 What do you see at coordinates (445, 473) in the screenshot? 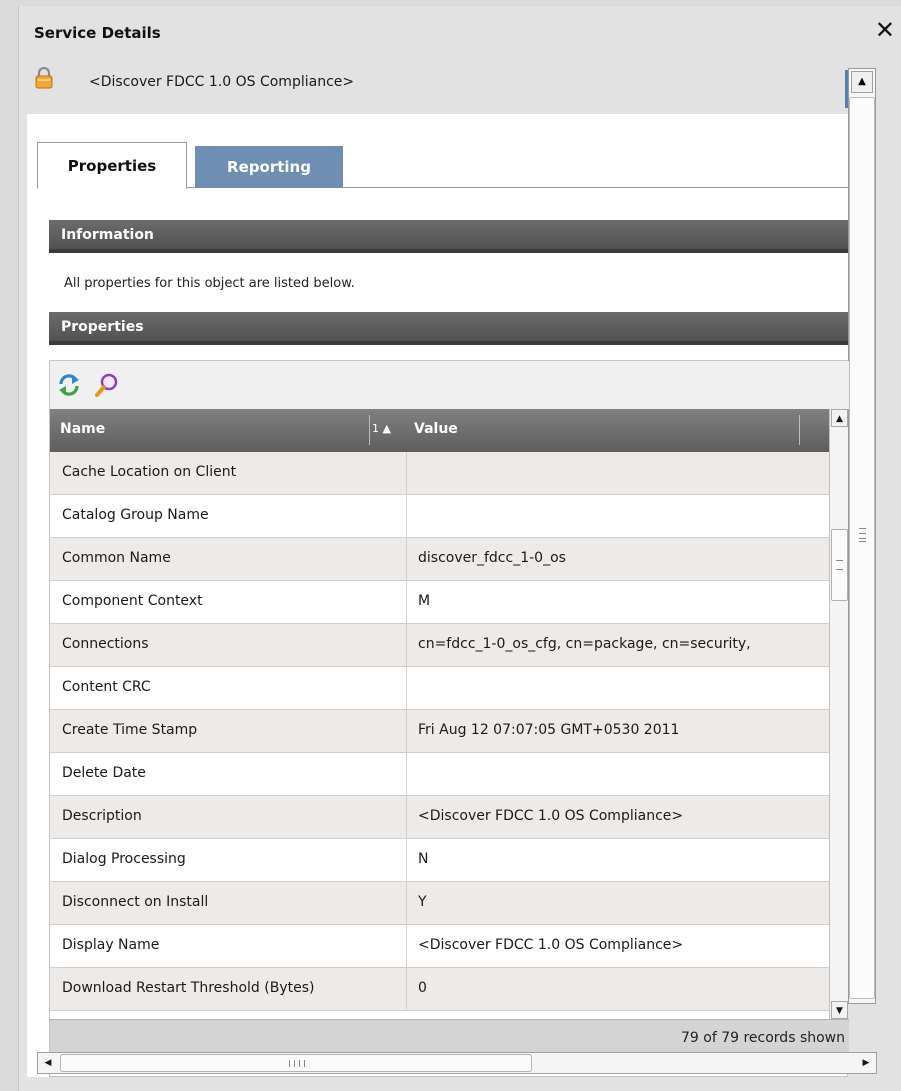
I see `table-row: Cache Location on Client` at bounding box center [445, 473].